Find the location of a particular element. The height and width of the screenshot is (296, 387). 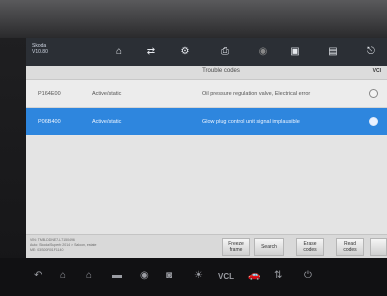

print-icon: ⎙ is located at coordinates (225, 52).